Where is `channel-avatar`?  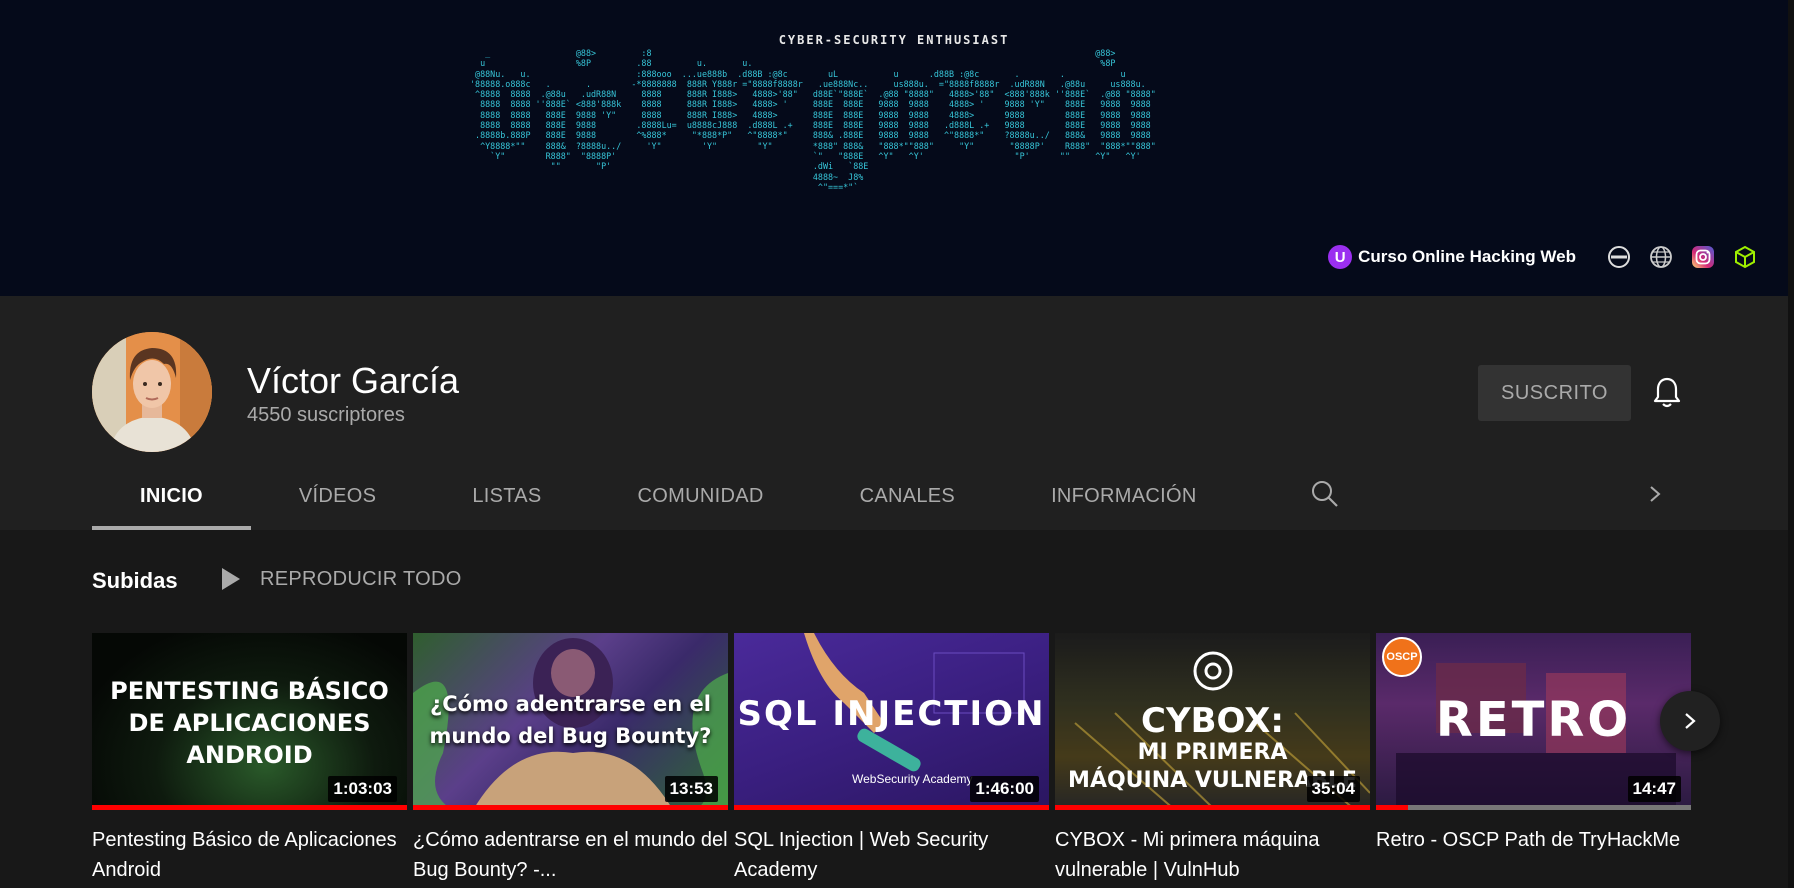 channel-avatar is located at coordinates (152, 392).